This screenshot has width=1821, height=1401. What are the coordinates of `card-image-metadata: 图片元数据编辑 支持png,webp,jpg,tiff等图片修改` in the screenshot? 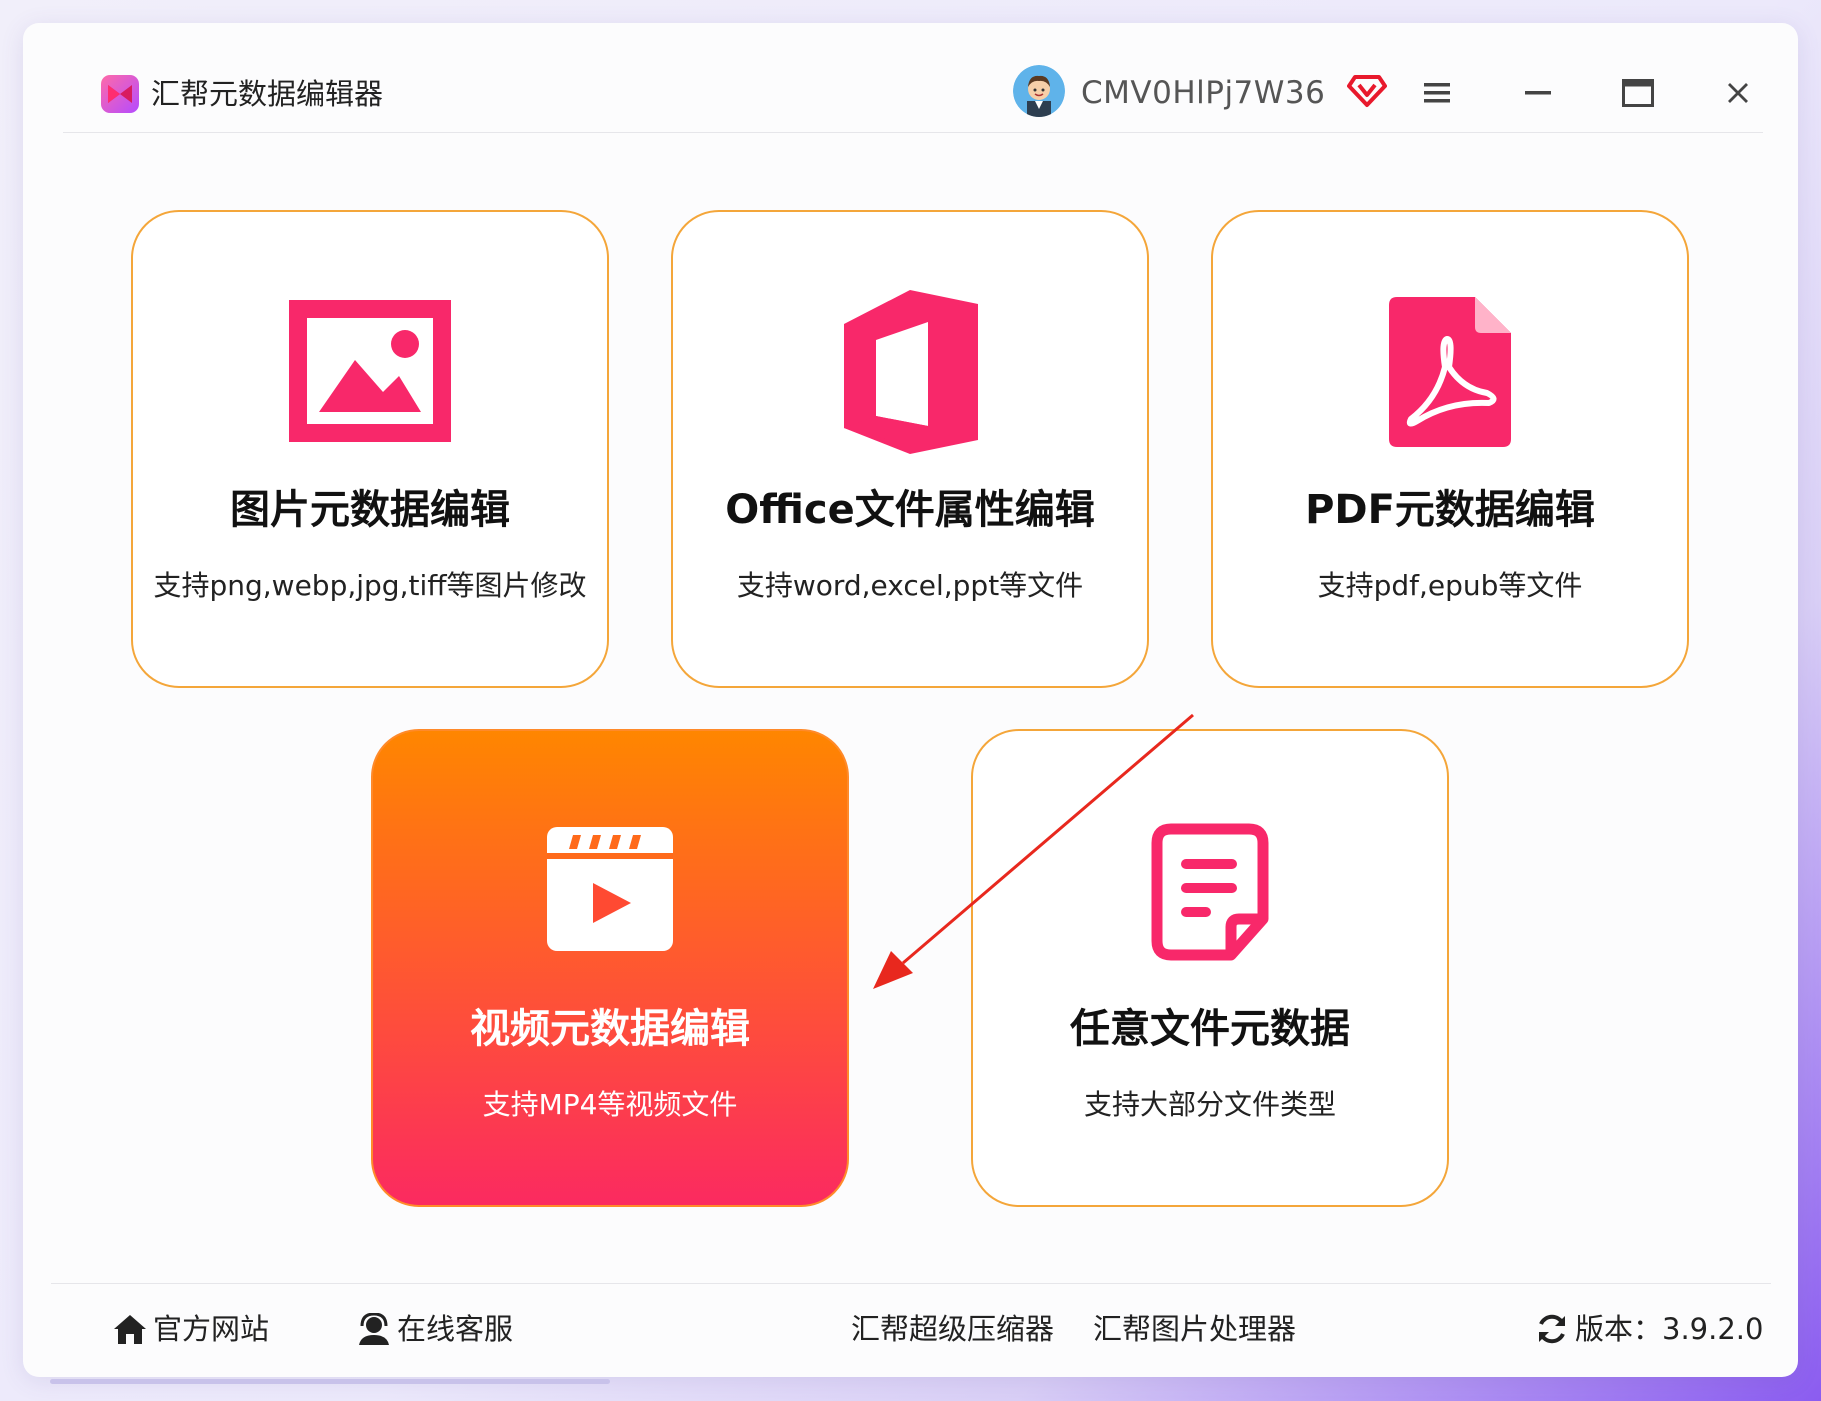 It's located at (370, 449).